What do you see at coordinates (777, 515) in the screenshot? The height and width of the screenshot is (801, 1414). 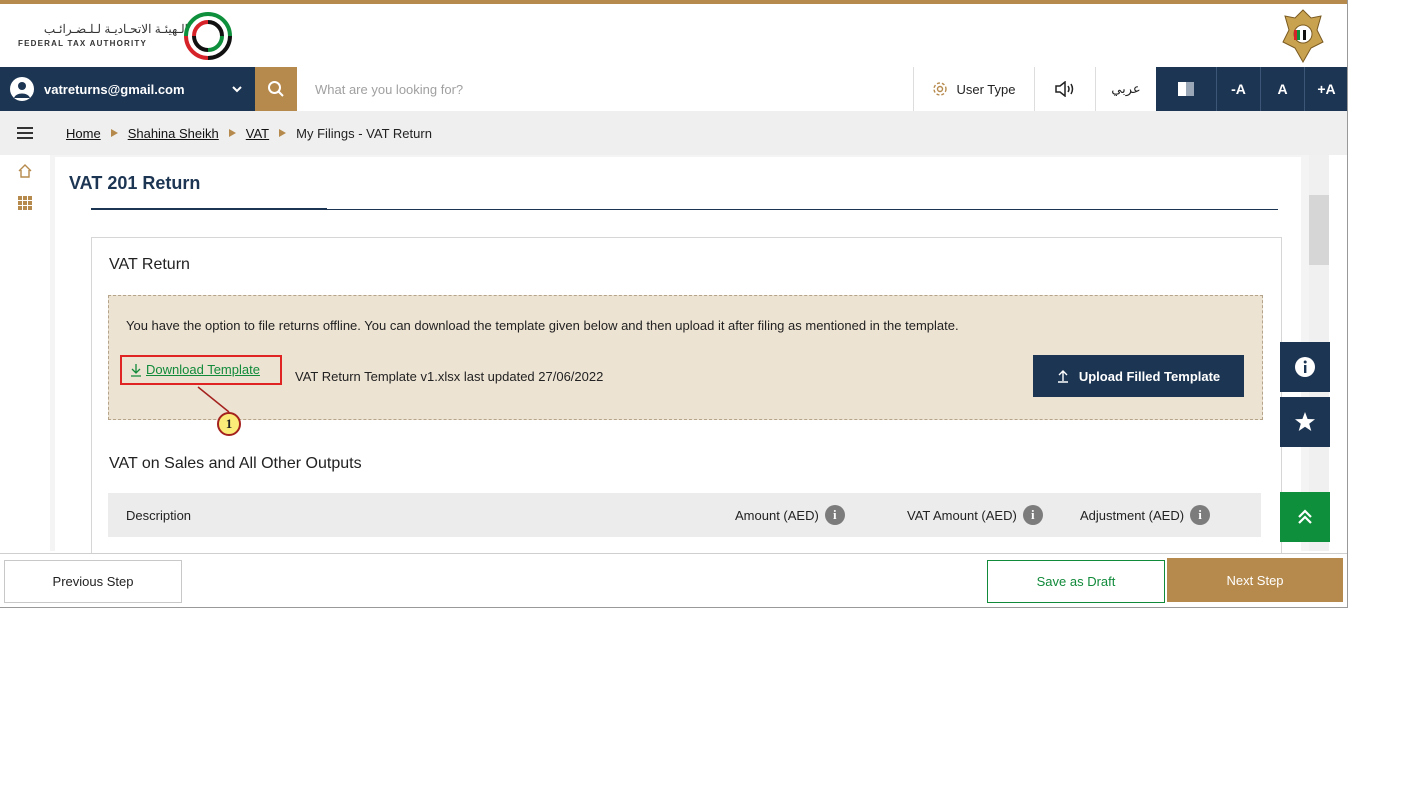 I see `amount-header-label: Amount (AED)` at bounding box center [777, 515].